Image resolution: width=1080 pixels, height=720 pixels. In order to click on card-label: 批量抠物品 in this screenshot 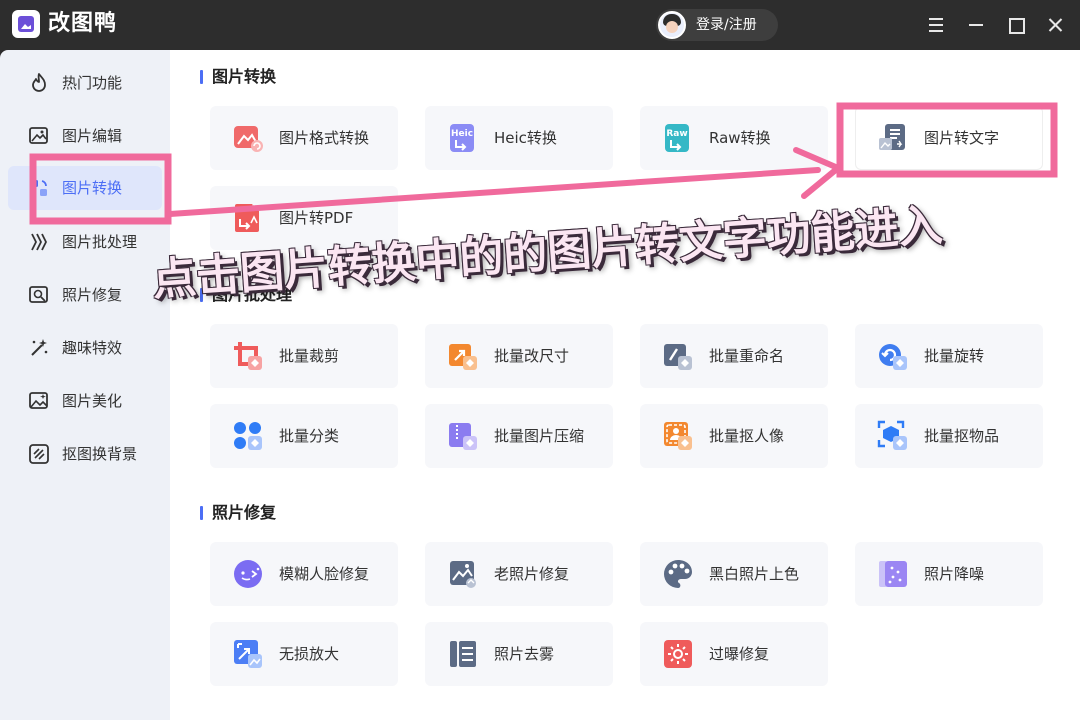, I will do `click(962, 436)`.